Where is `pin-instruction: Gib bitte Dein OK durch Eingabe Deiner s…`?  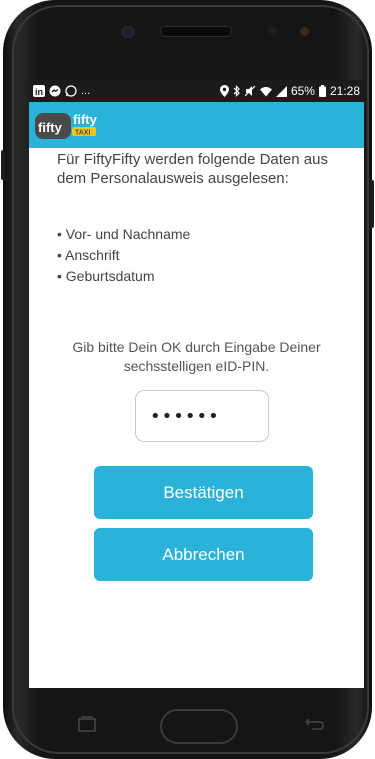
pin-instruction: Gib bitte Dein OK durch Eingabe Deiner s… is located at coordinates (196, 356).